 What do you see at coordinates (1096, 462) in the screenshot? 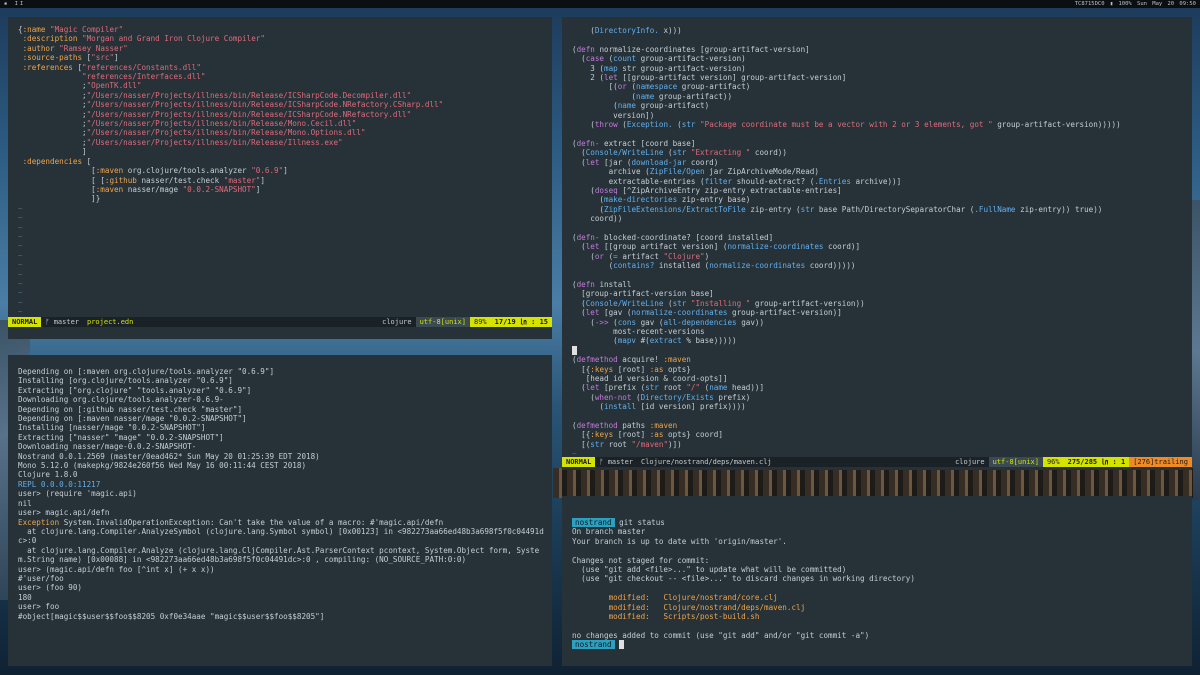
I see `cursor-position: 275/285 ㏑ : 1` at bounding box center [1096, 462].